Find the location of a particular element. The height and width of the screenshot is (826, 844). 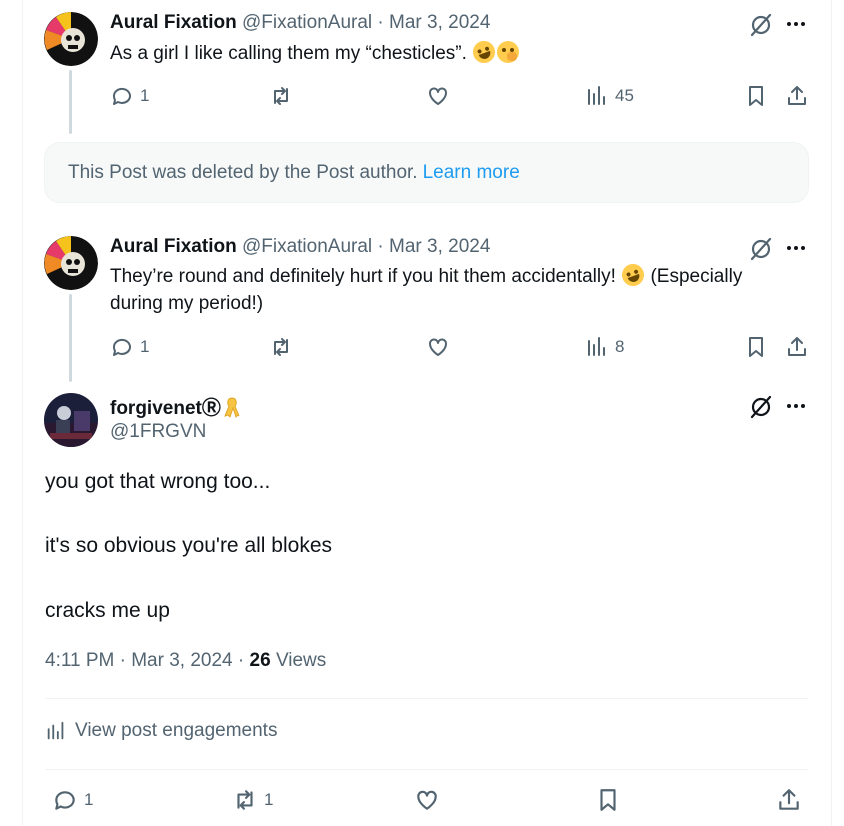

main-action-bar: 1 1 is located at coordinates (422, 800).